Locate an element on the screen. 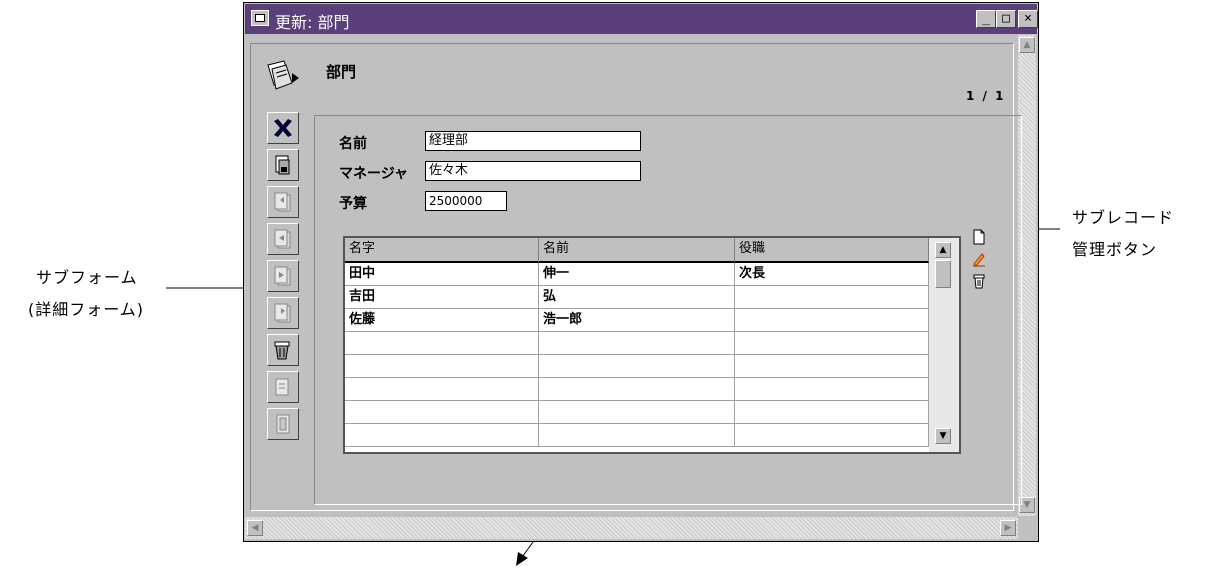 Image resolution: width=1208 pixels, height=568 pixels. cell-first-name: 弘 is located at coordinates (637, 297).